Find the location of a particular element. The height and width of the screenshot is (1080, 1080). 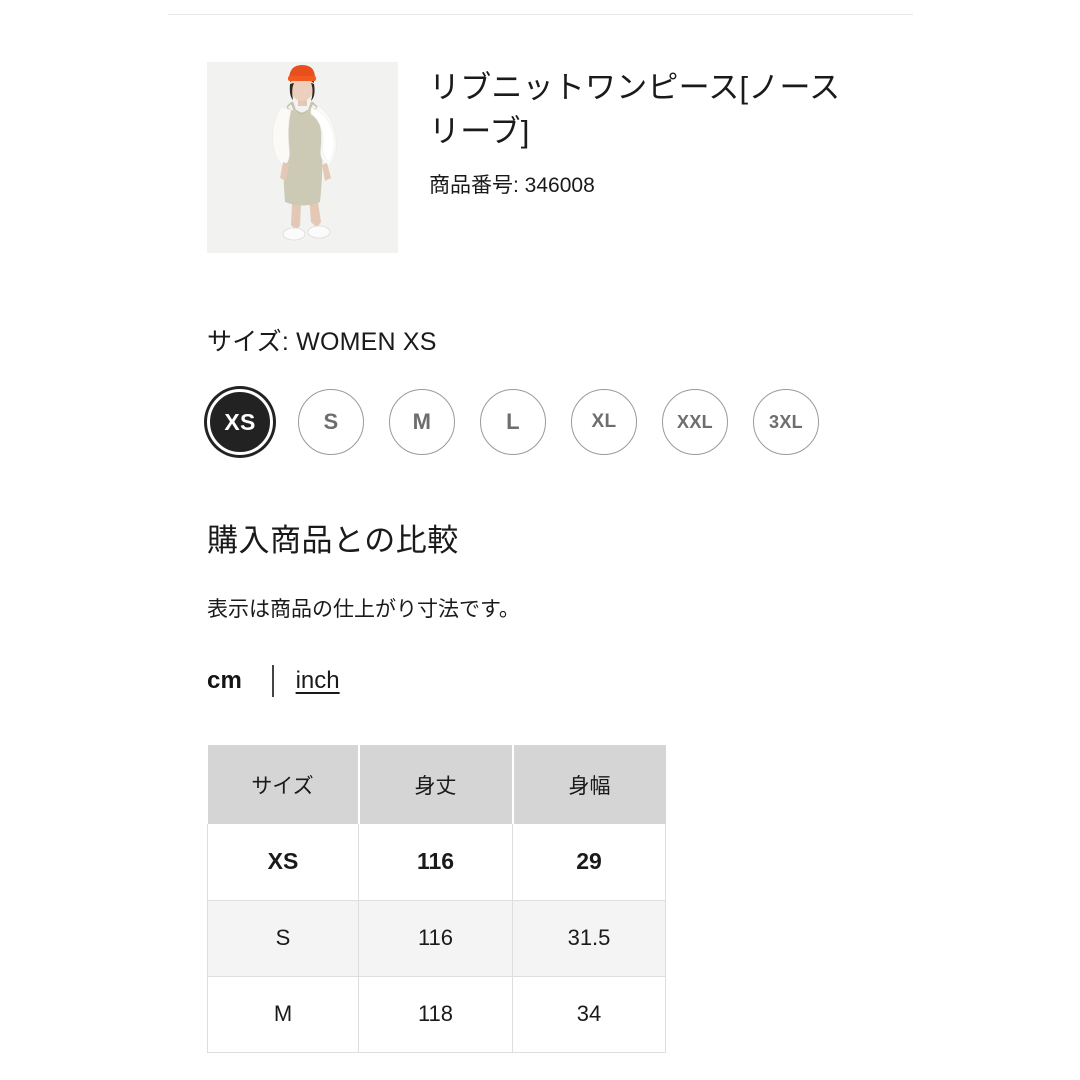

product-title: リブニットワンピース[ノースリーブ] is located at coordinates (635, 110).